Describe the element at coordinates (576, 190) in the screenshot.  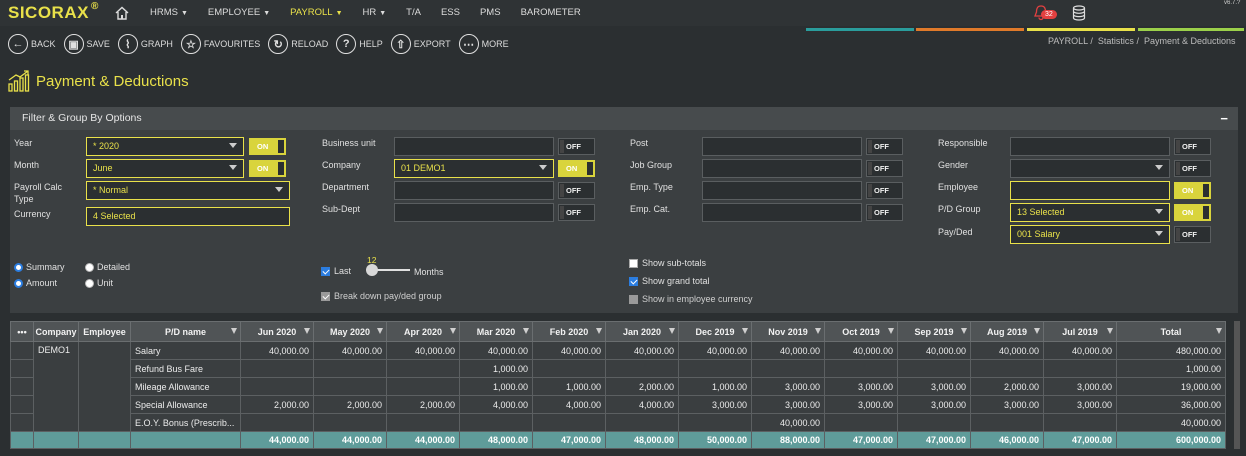
I see `department-toggle: OFF` at that location.